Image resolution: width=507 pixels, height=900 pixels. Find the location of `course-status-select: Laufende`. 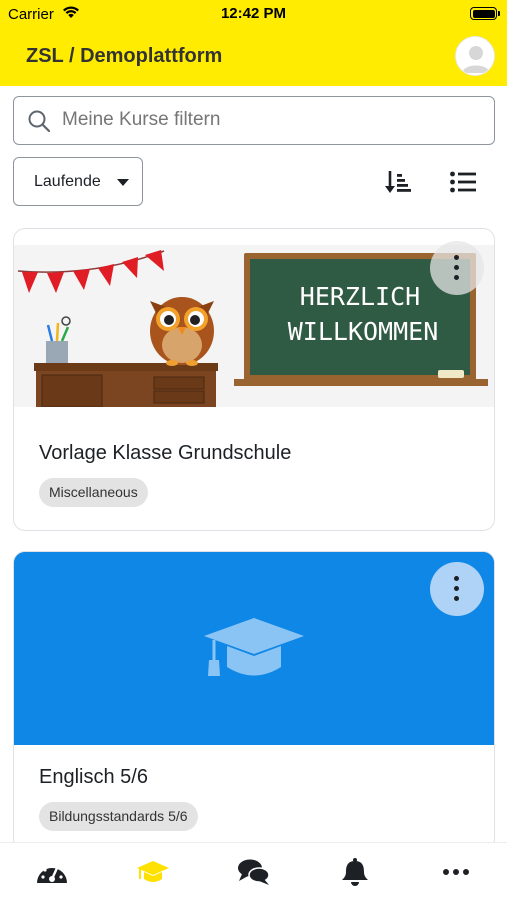

course-status-select: Laufende is located at coordinates (78, 181).